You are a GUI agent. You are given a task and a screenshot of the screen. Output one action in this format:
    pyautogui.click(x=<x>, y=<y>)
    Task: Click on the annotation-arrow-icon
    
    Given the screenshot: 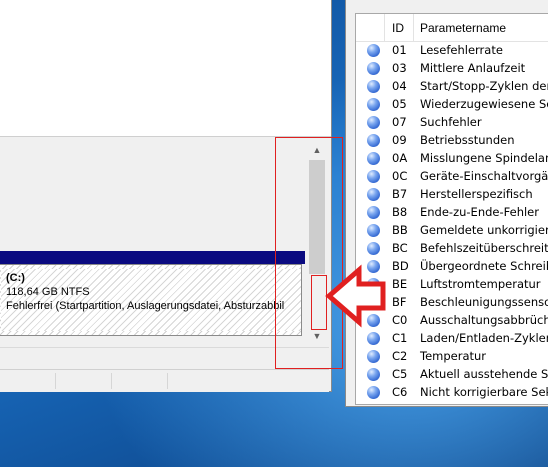 What is the action you would take?
    pyautogui.click(x=355, y=296)
    